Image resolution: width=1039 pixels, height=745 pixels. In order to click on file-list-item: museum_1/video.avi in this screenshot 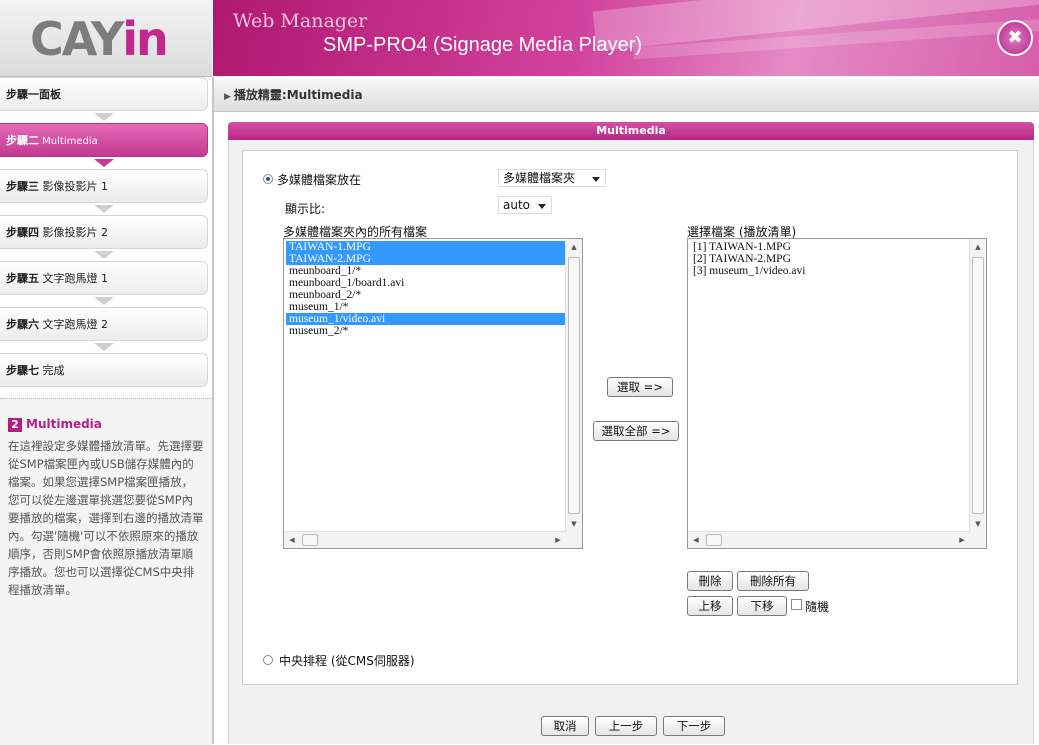, I will do `click(426, 319)`.